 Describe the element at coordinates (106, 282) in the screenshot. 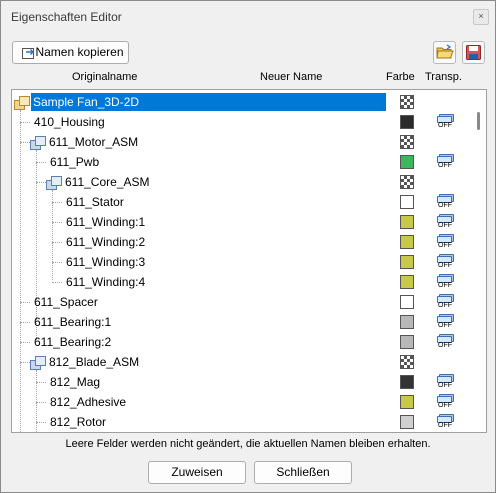

I see `original-name: 611_Winding:4` at that location.